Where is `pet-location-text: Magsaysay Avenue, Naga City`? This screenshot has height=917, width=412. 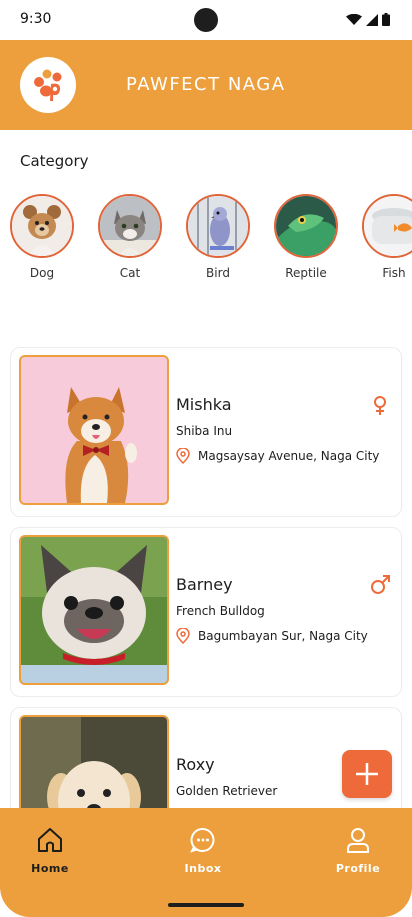 pet-location-text: Magsaysay Avenue, Naga City is located at coordinates (289, 456).